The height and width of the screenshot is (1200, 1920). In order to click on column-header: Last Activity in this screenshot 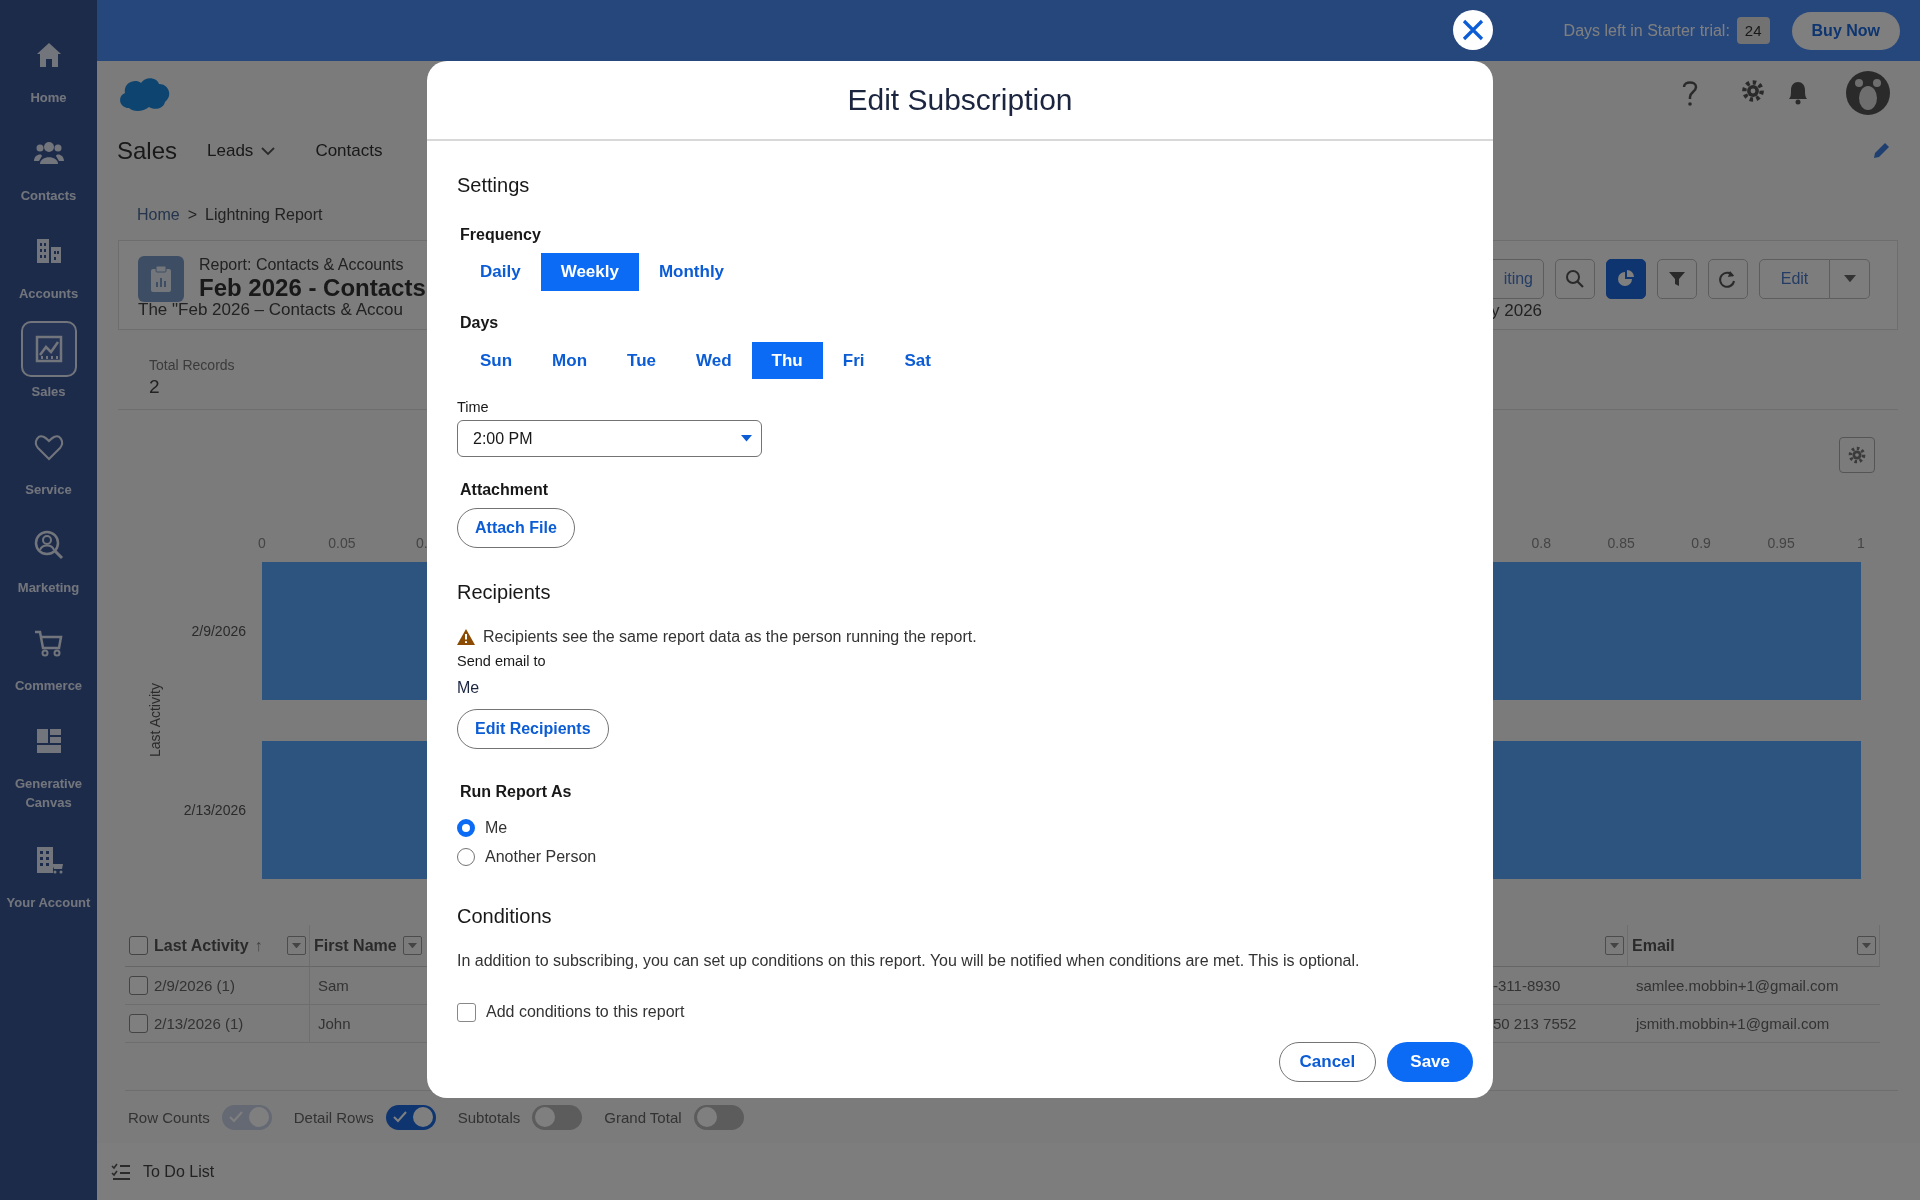, I will do `click(201, 945)`.